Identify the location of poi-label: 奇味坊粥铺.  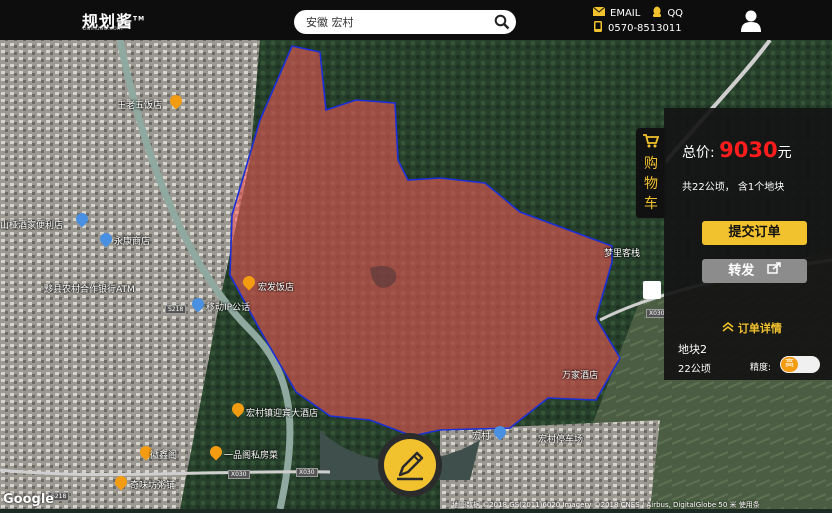
(152, 484).